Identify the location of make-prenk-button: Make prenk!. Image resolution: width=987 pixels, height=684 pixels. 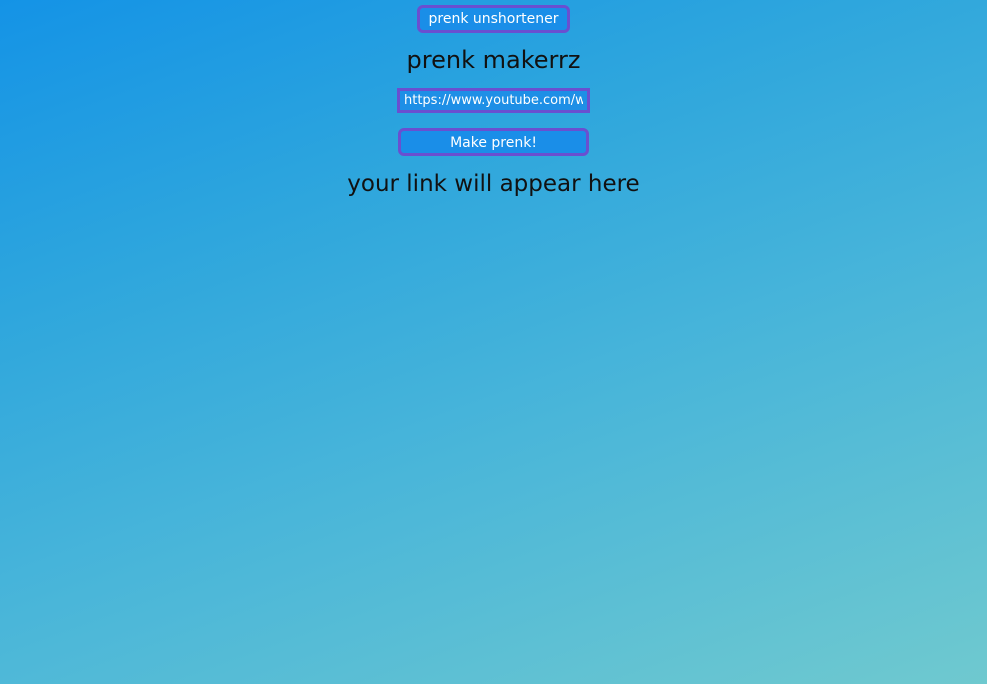
(493, 142).